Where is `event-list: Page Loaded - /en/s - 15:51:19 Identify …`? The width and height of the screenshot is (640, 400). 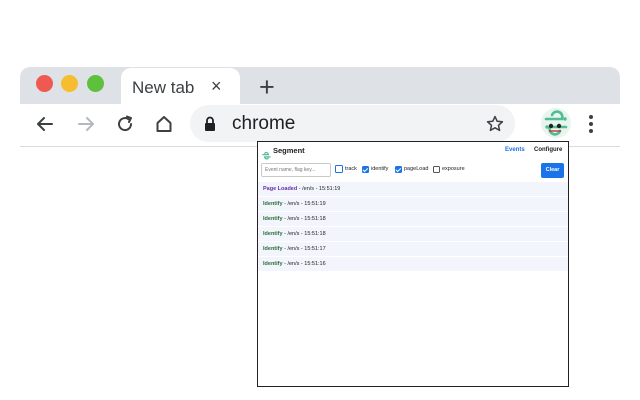
event-list: Page Loaded - /en/s - 15:51:19 Identify … is located at coordinates (413, 227).